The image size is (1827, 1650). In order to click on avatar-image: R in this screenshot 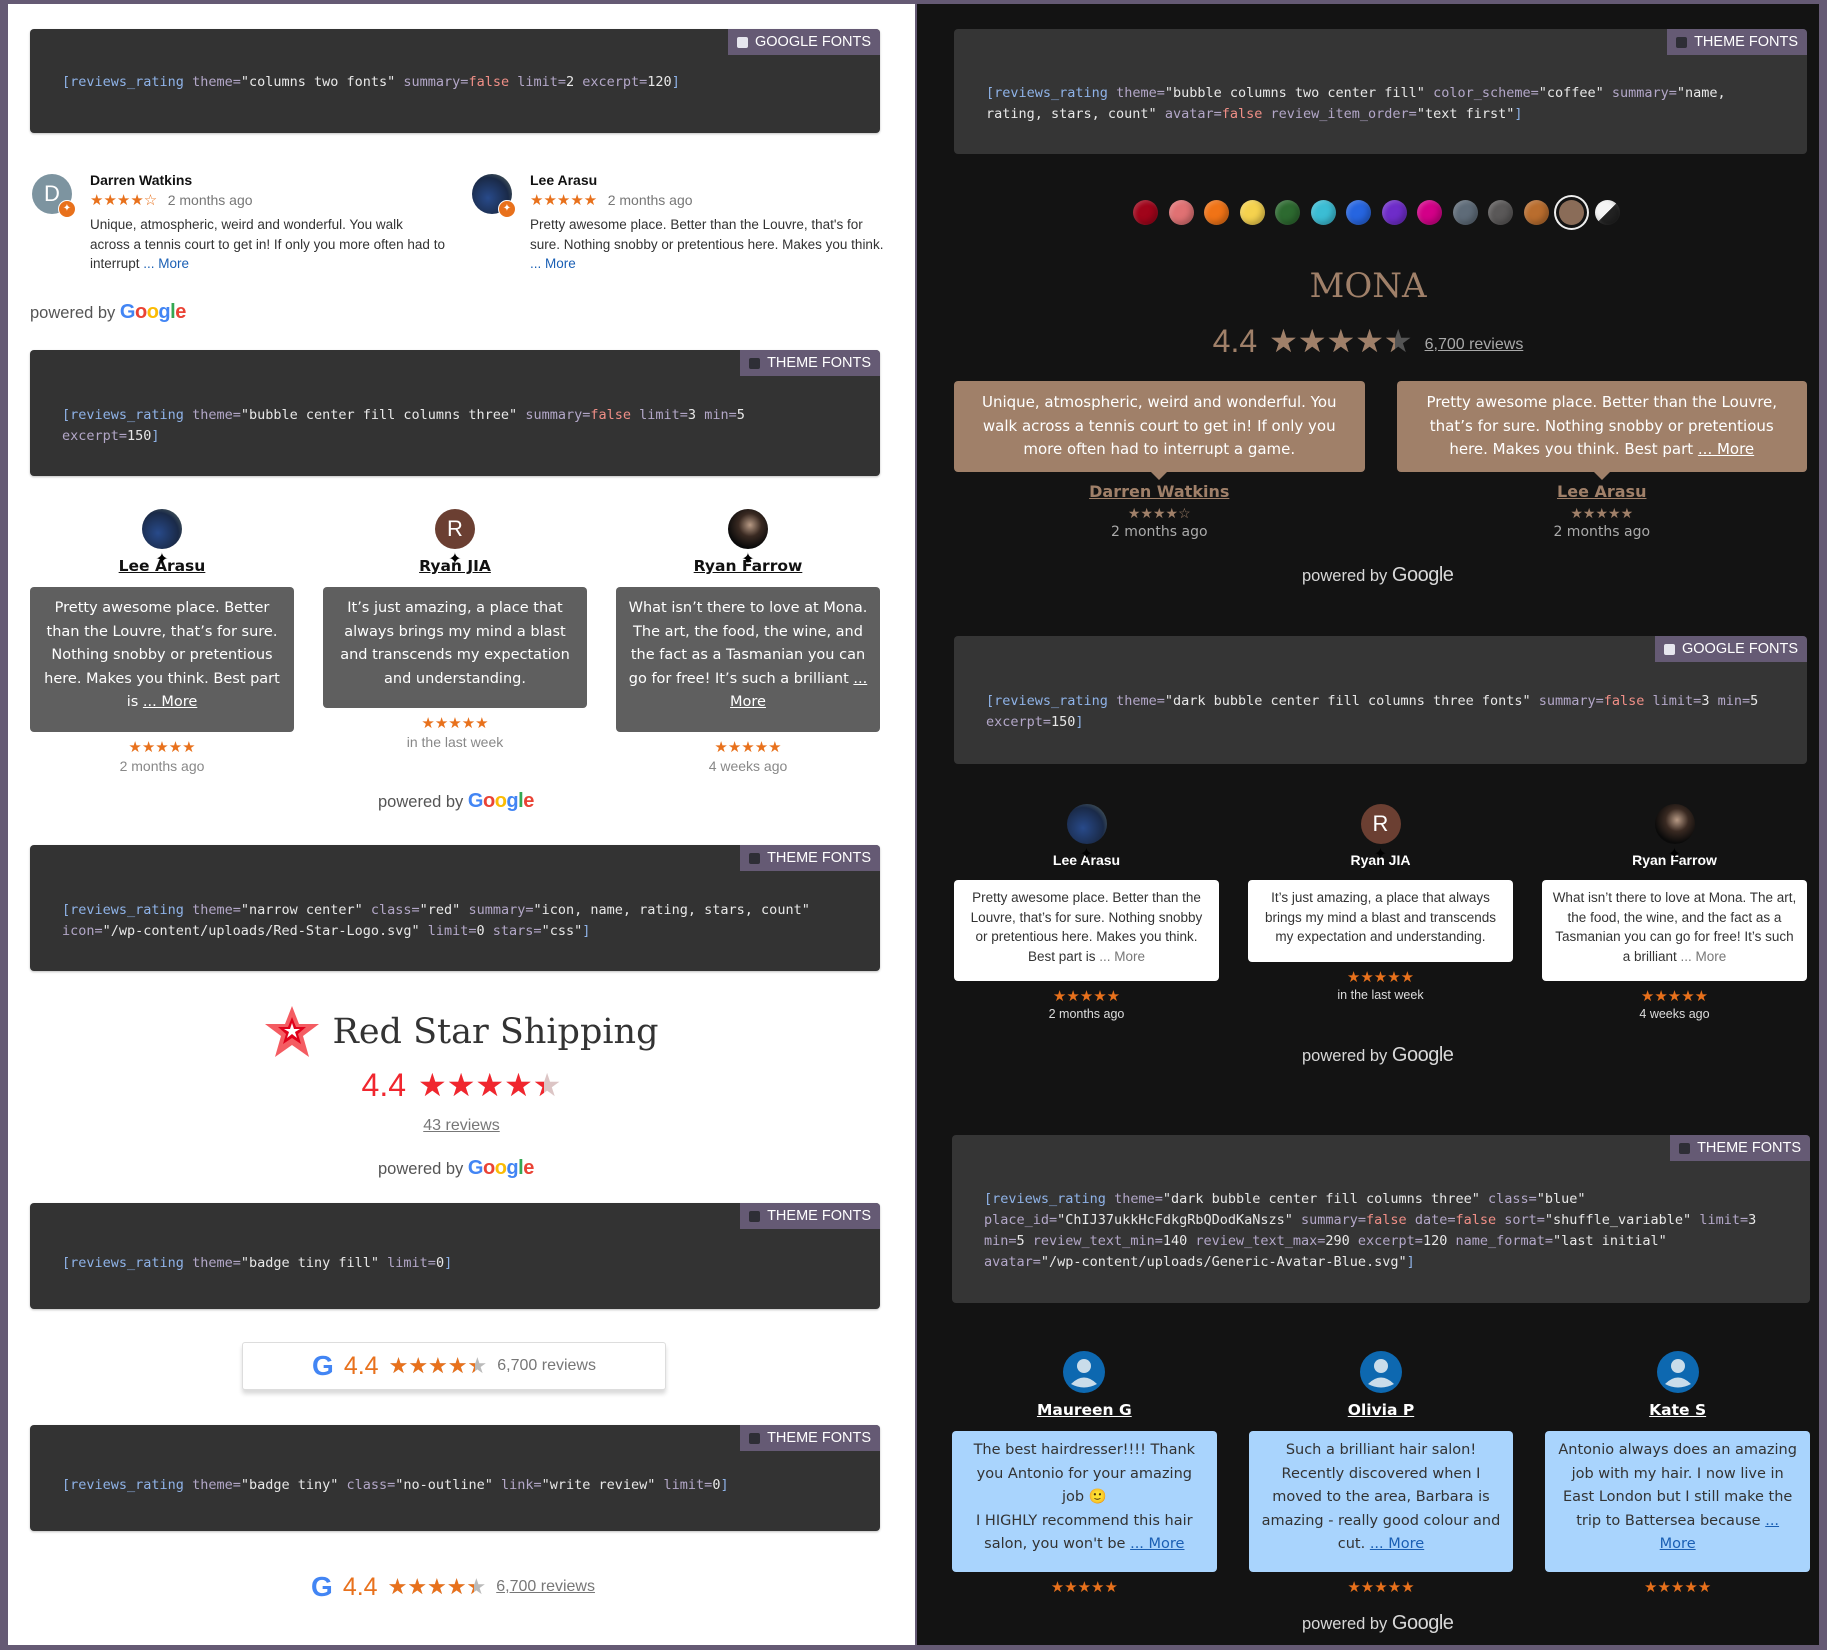, I will do `click(1380, 824)`.